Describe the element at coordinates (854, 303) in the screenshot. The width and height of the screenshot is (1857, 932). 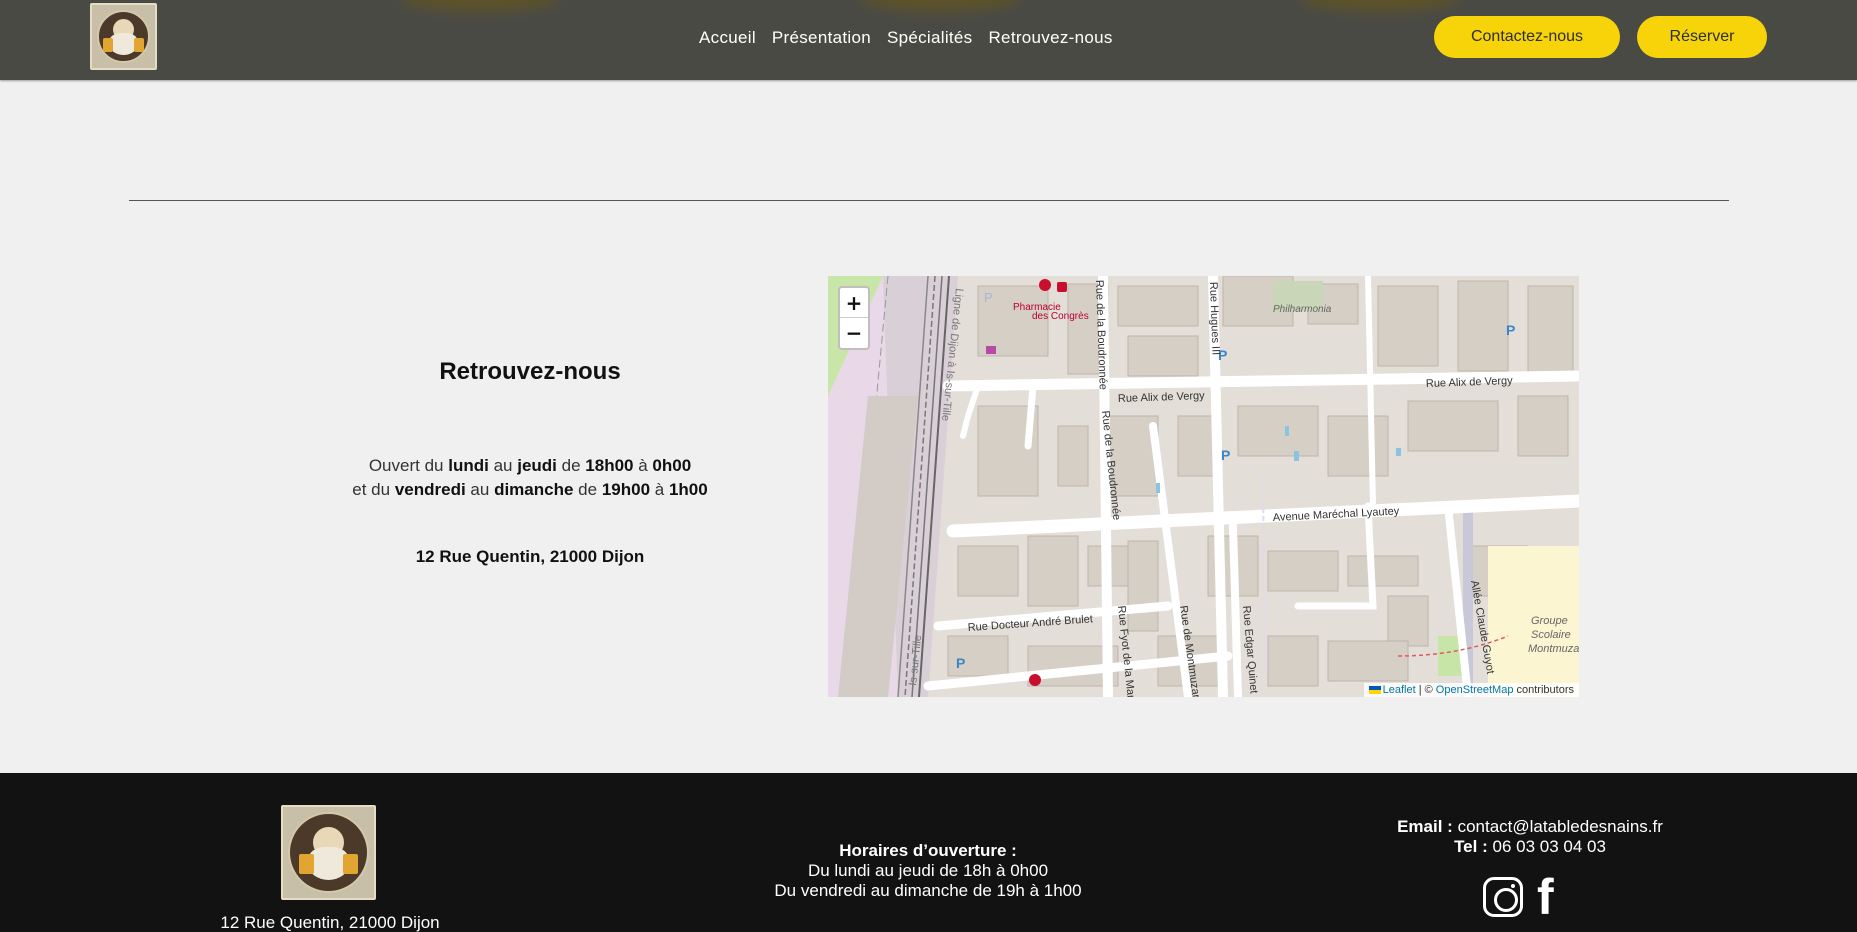
I see `zoom-in-button: +` at that location.